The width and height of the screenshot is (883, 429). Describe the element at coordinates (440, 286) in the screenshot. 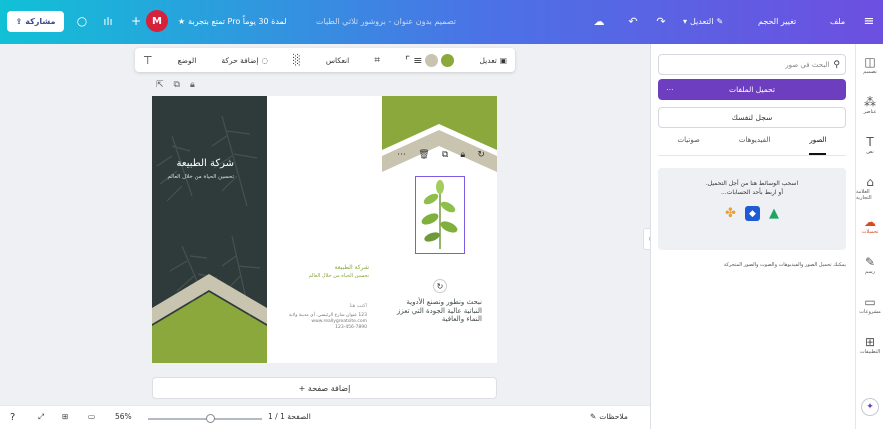

I see `rotate-handle-icon: ↻` at that location.